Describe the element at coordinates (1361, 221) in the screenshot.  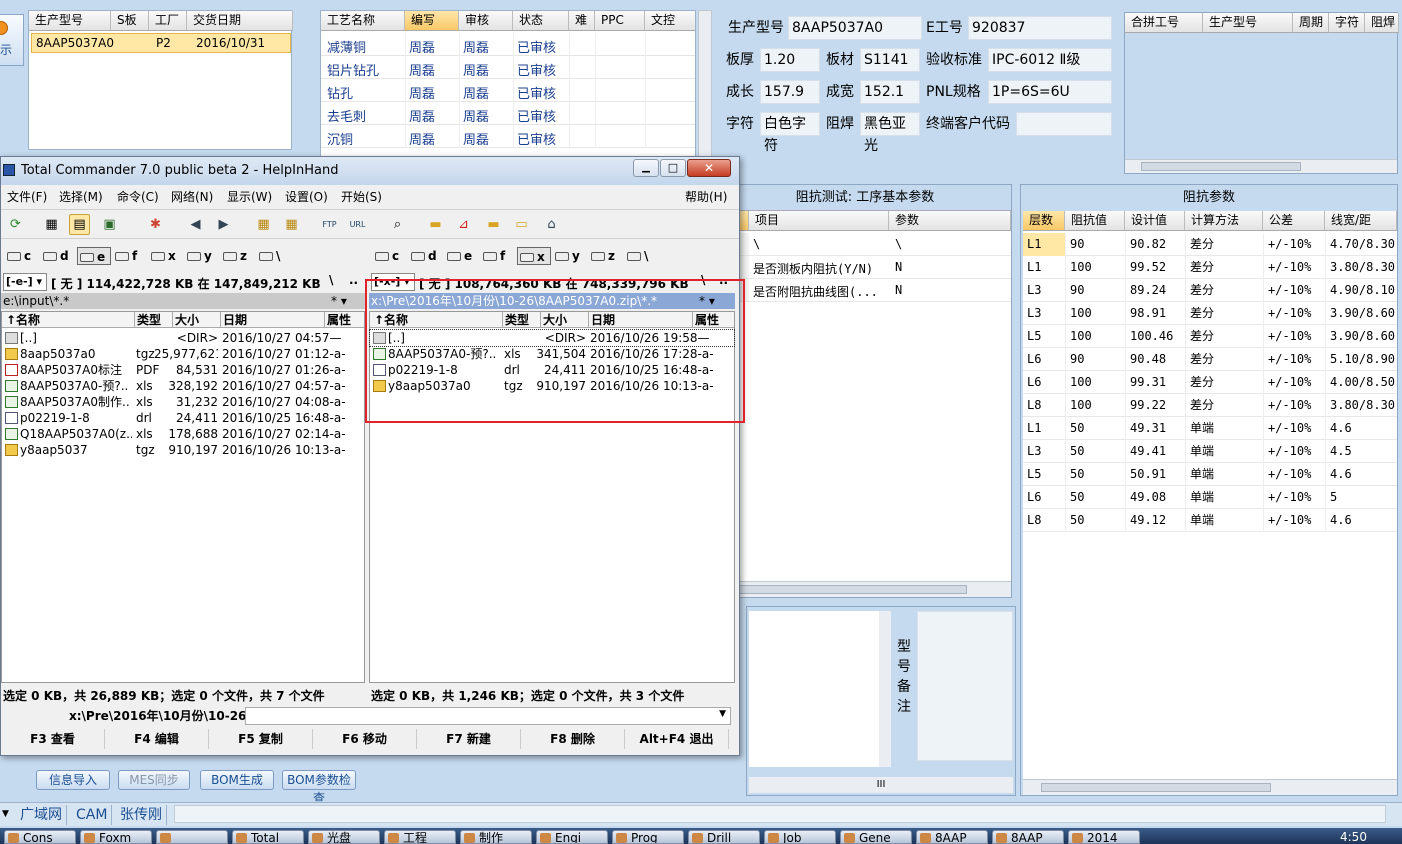
I see `col-imp-5: 线宽/距` at that location.